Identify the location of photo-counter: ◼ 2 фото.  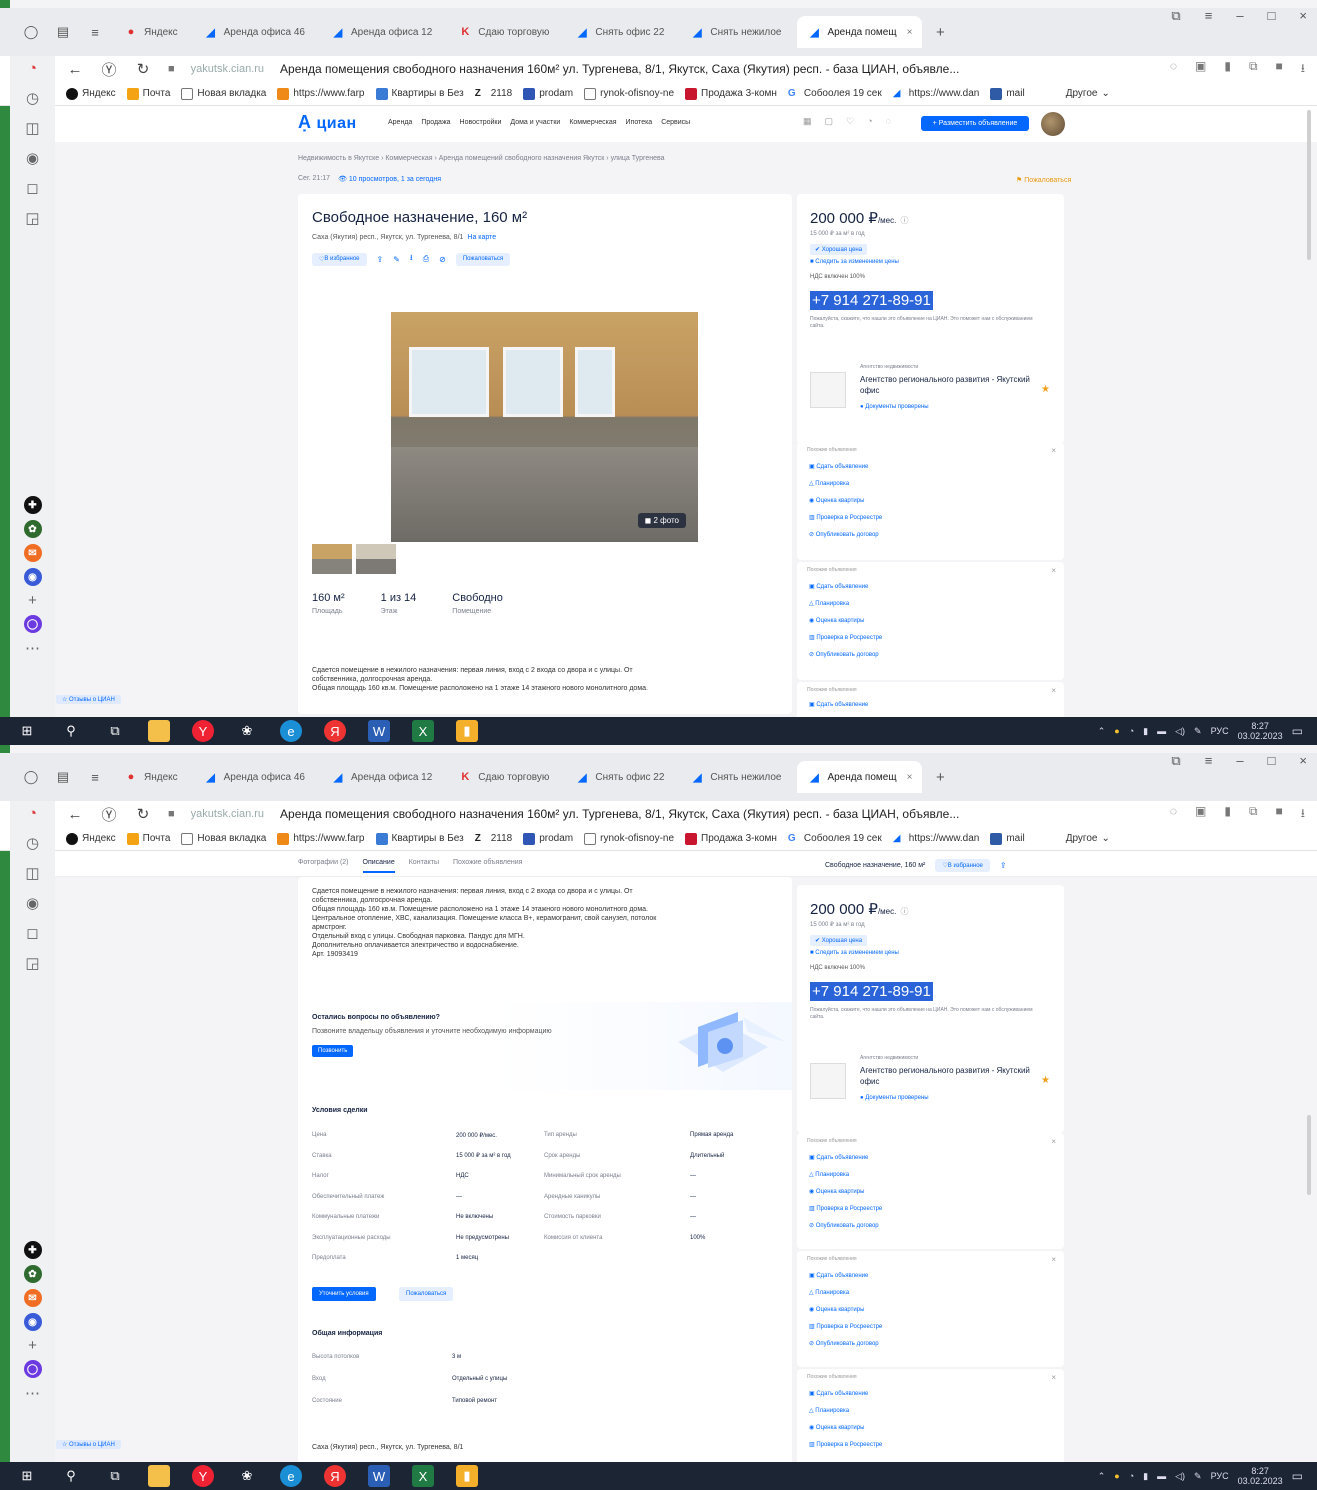
(661, 520).